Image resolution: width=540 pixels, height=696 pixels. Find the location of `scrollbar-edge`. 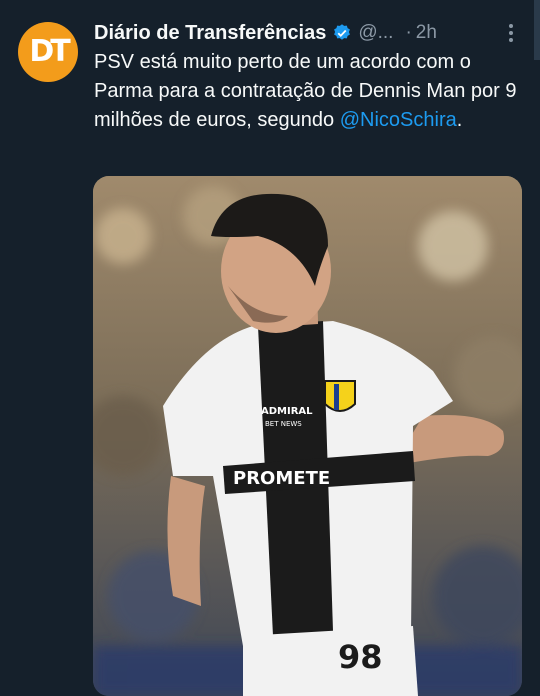

scrollbar-edge is located at coordinates (537, 30).